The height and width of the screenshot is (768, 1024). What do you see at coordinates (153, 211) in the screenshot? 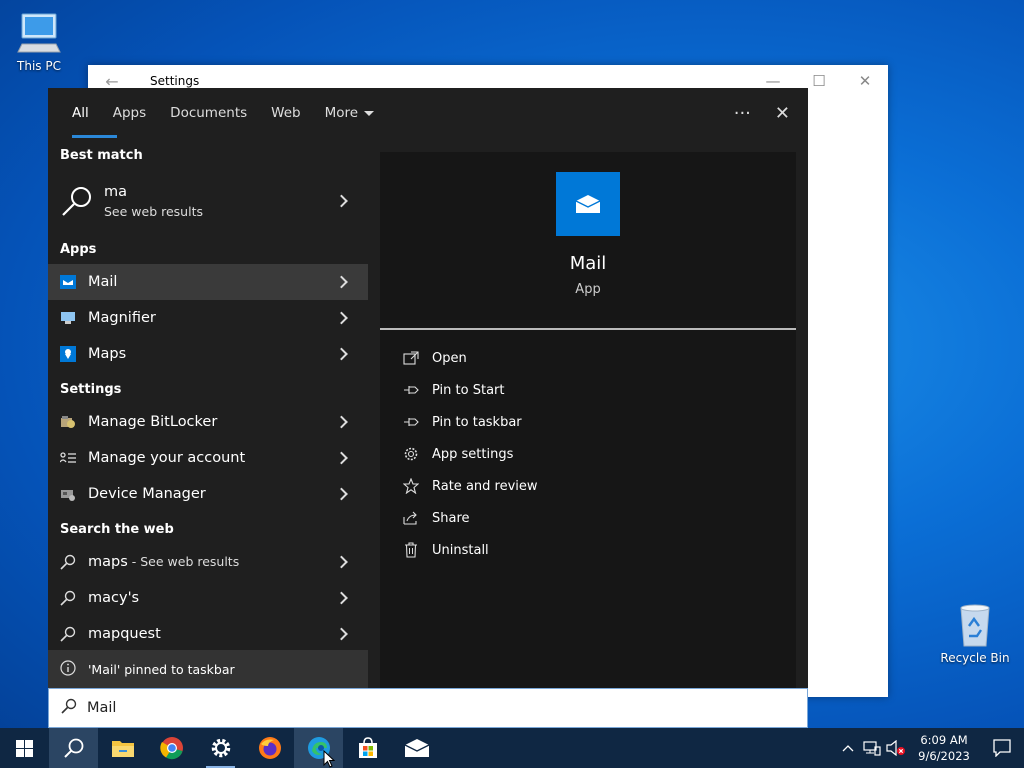
I see `best-match-subtitle: See web results` at bounding box center [153, 211].